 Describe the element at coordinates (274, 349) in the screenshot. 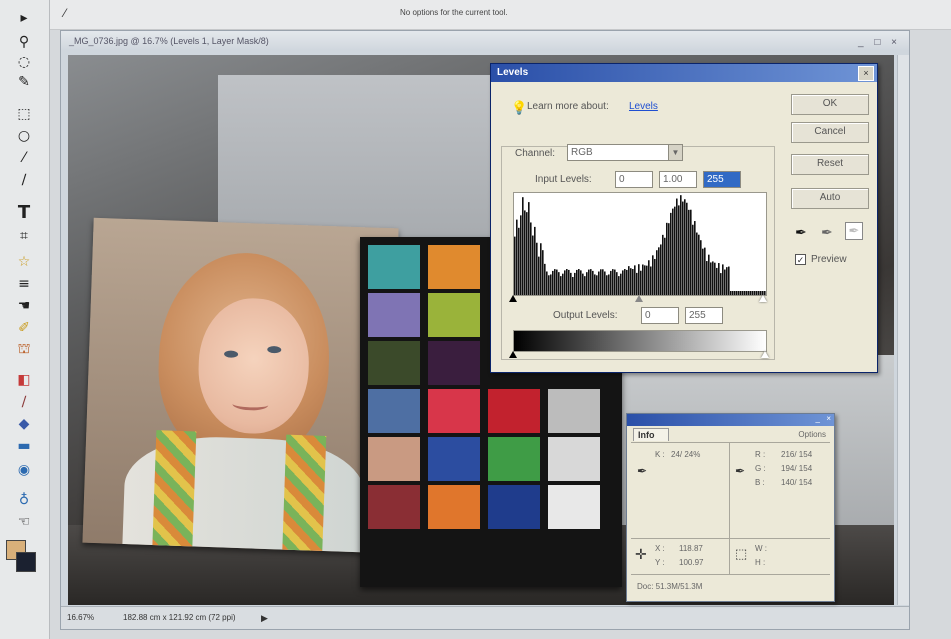

I see `right-eye` at that location.